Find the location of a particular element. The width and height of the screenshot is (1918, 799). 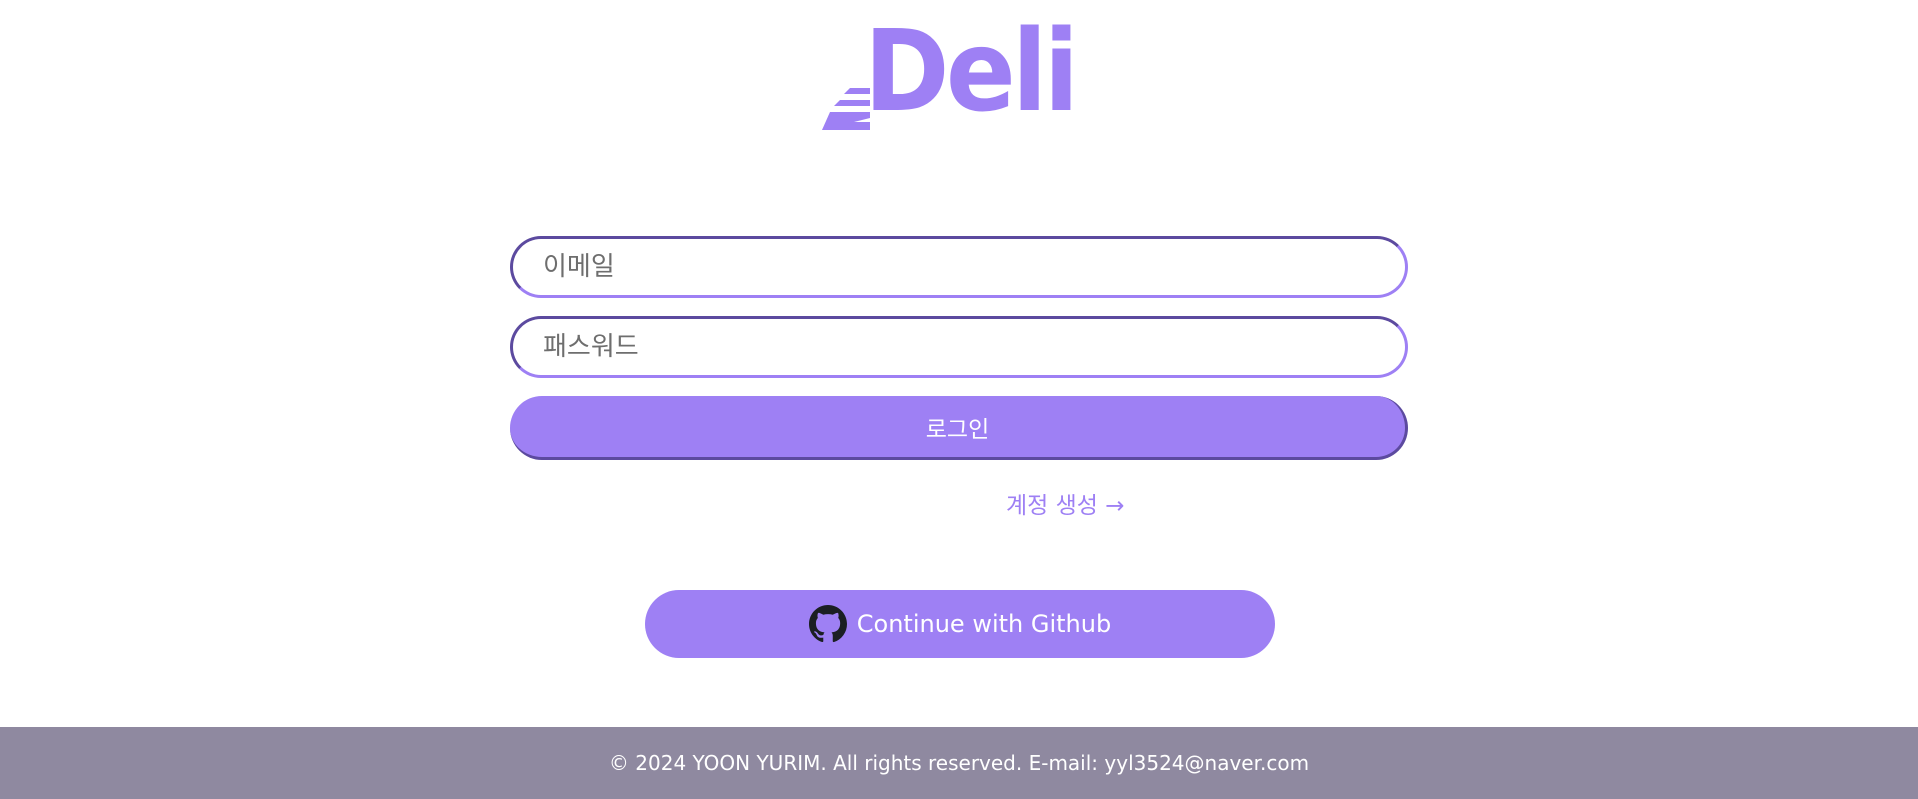

deli-logo: Deli is located at coordinates (950, 77).